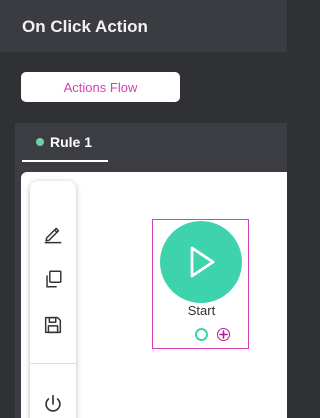 Image resolution: width=320 pixels, height=418 pixels. Describe the element at coordinates (100, 87) in the screenshot. I see `actions-flow-button: Actions Flow` at that location.